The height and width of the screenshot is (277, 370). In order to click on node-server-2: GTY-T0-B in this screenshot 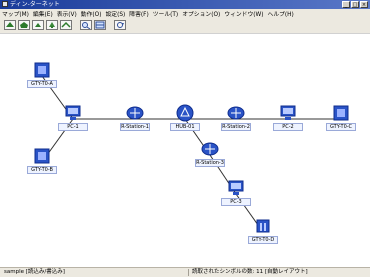, I will do `click(42, 161)`.